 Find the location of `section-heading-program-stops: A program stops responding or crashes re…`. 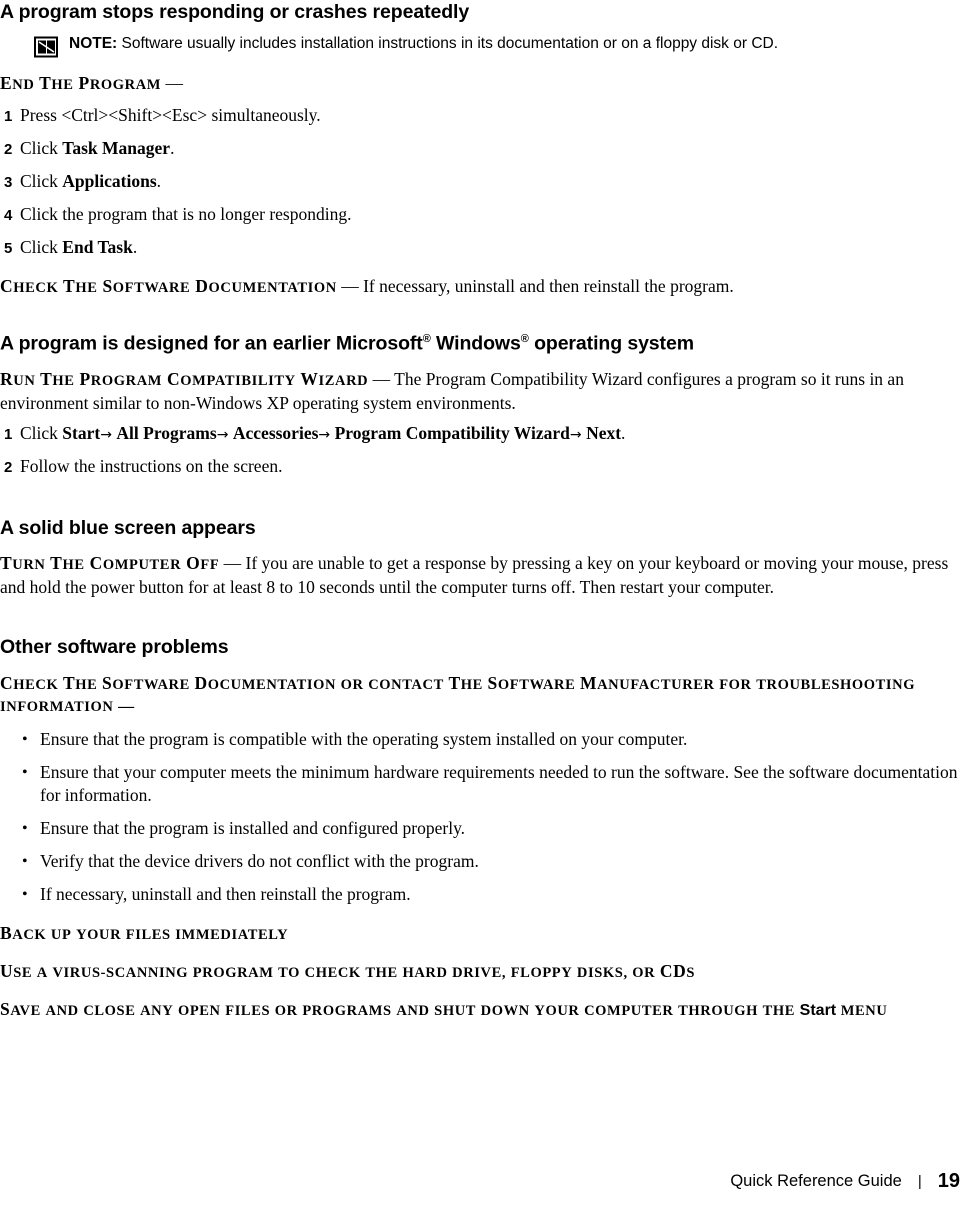

section-heading-program-stops: A program stops responding or crashes re… is located at coordinates (235, 12).